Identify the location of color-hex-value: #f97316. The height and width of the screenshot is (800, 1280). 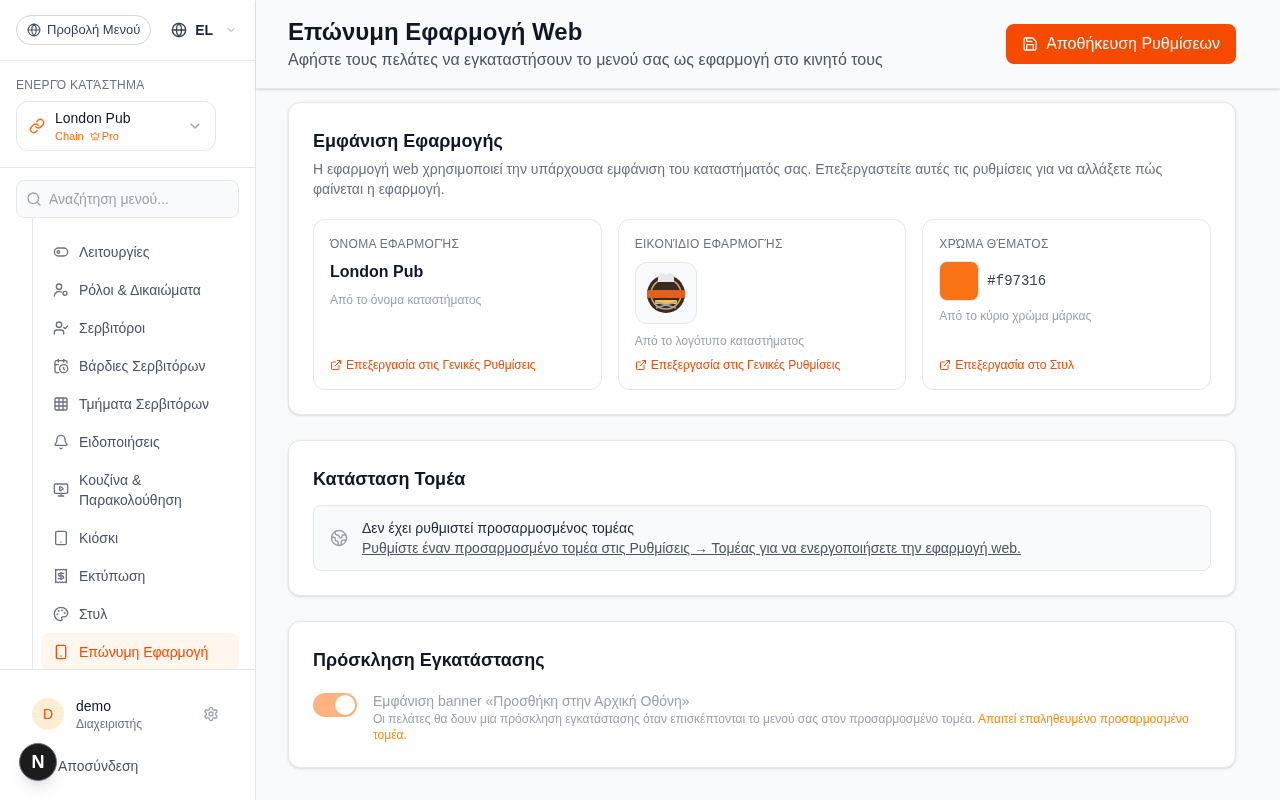
(1017, 281).